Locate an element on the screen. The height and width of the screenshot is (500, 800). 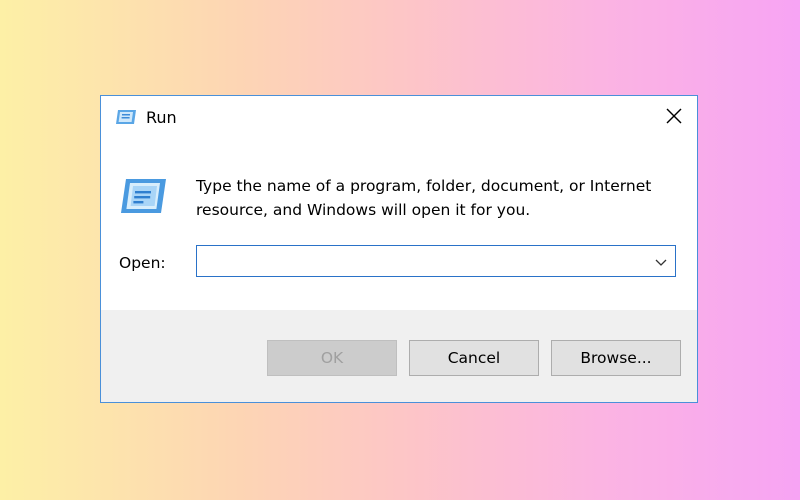
dropdown-button is located at coordinates (661, 261).